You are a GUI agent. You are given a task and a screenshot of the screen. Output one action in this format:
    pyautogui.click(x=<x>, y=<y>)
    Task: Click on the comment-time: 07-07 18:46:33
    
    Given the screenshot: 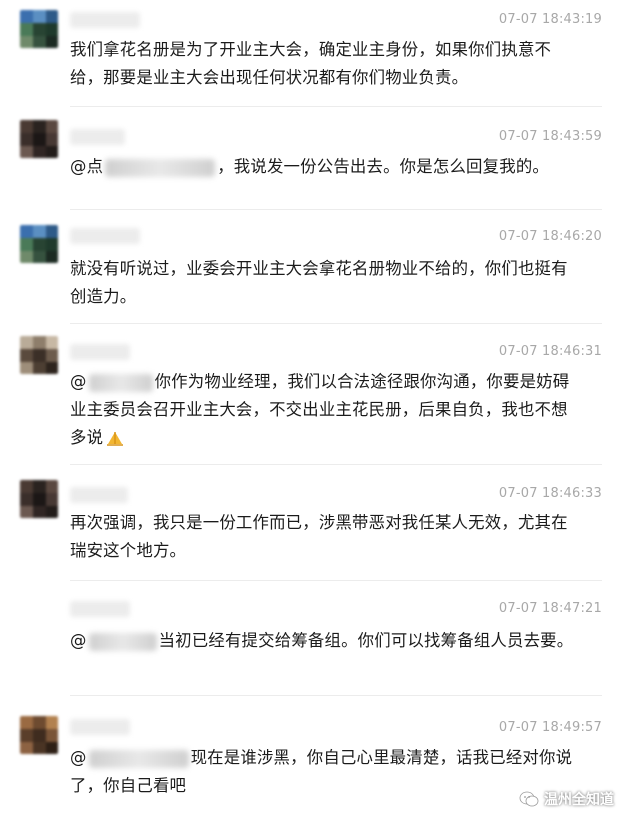 What is the action you would take?
    pyautogui.click(x=550, y=493)
    